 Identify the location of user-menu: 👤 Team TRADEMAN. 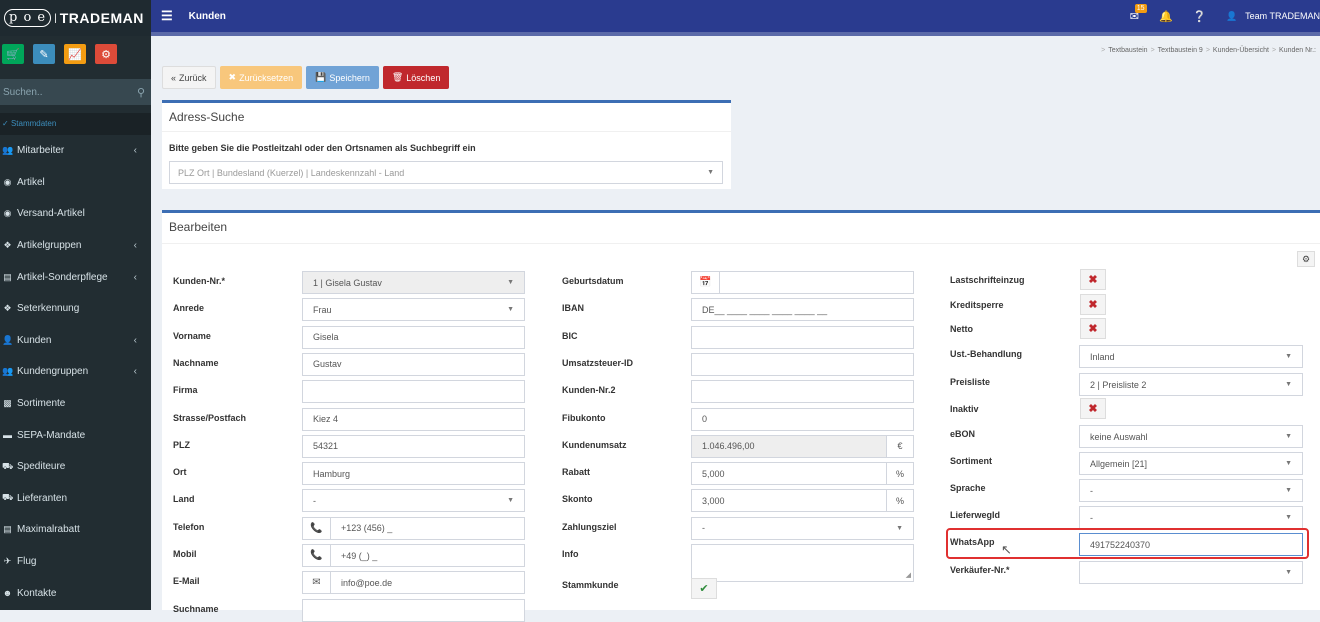
(1273, 16).